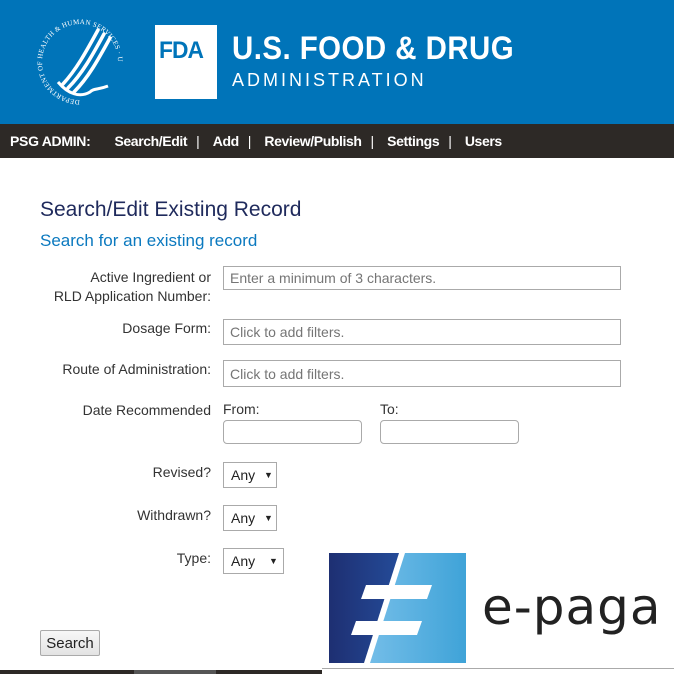 This screenshot has height=674, width=674. Describe the element at coordinates (226, 141) in the screenshot. I see `nav-item-add: Add` at that location.